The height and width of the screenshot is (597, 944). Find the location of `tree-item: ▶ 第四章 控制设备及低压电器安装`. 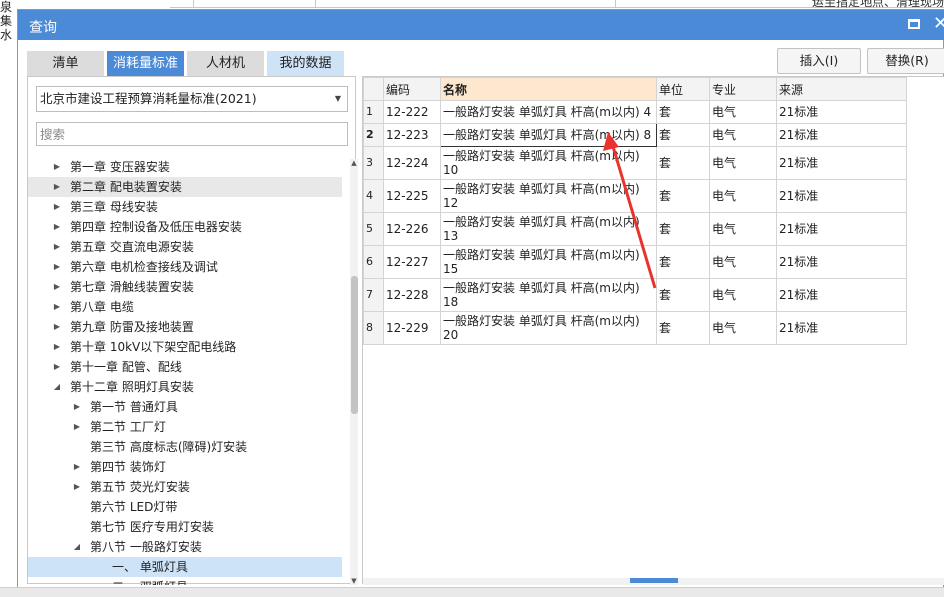

tree-item: ▶ 第四章 控制设备及低压电器安装 is located at coordinates (185, 227).